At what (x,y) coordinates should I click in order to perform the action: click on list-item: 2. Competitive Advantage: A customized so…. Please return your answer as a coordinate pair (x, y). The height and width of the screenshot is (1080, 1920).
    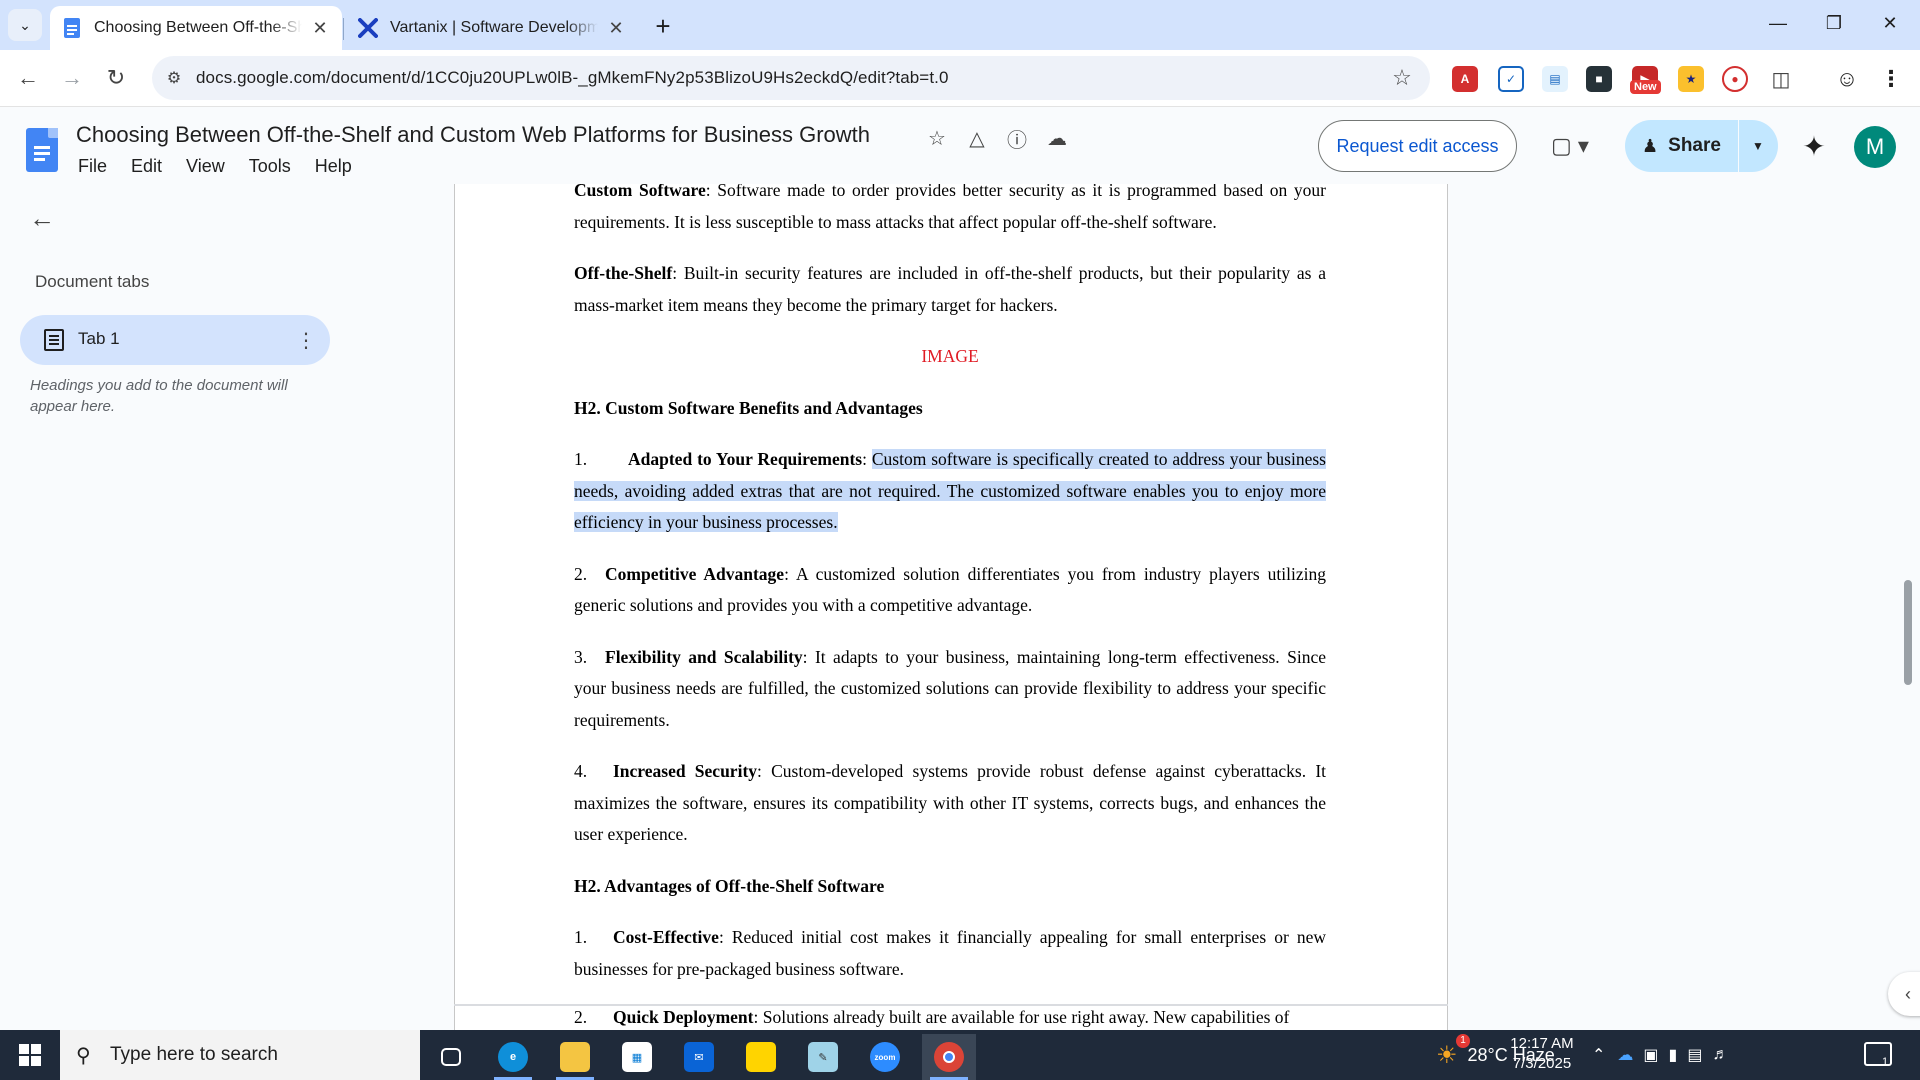
    Looking at the image, I should click on (950, 589).